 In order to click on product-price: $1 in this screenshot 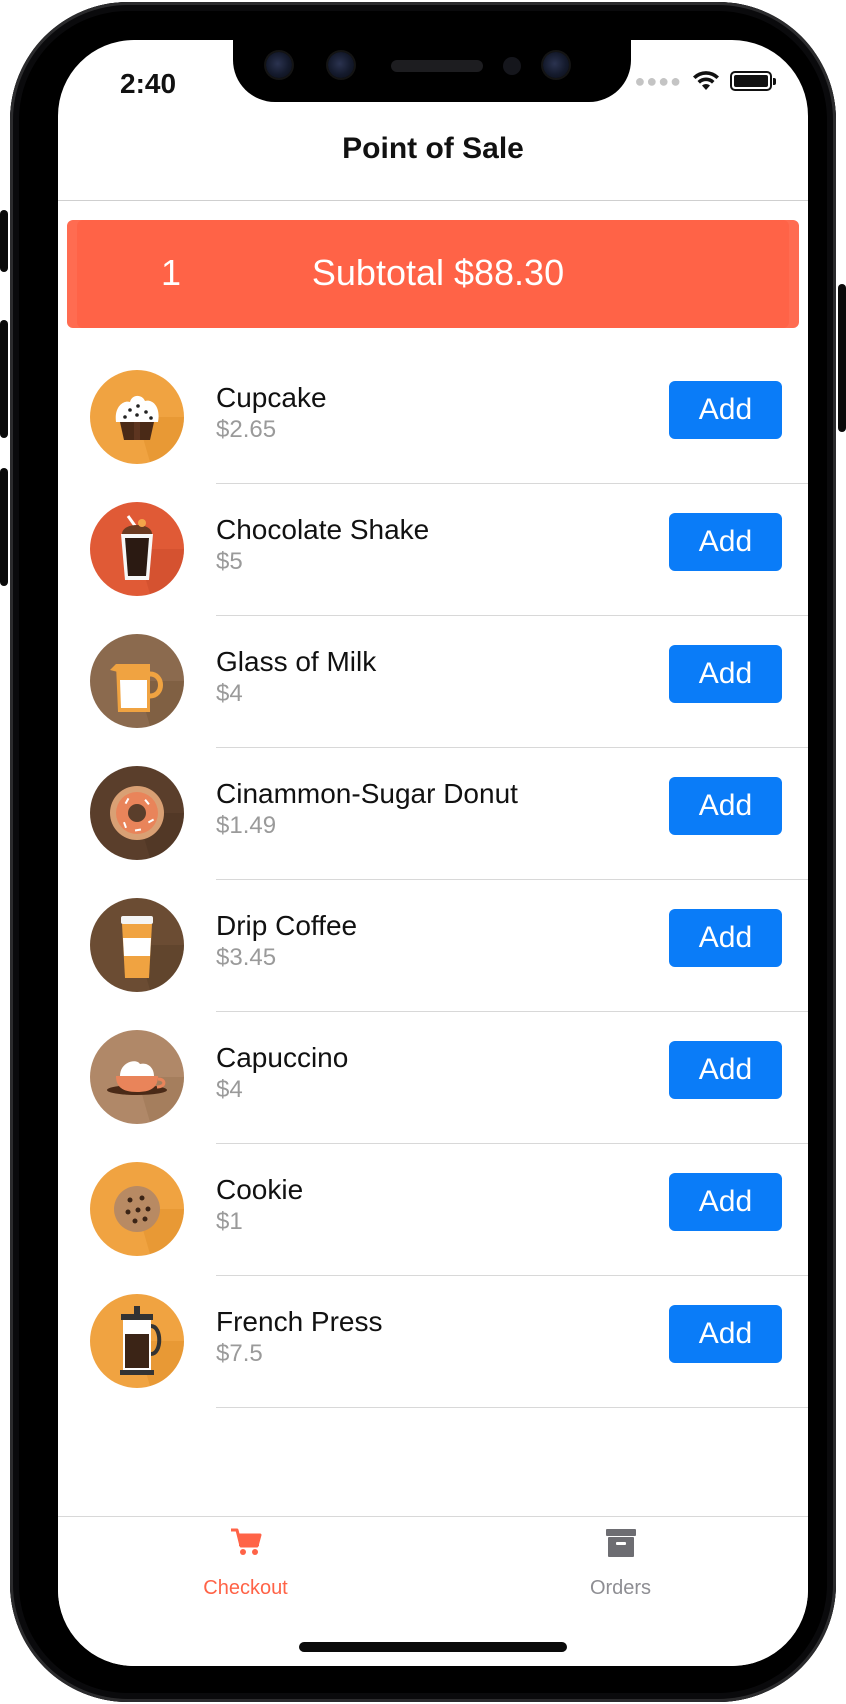, I will do `click(229, 1221)`.